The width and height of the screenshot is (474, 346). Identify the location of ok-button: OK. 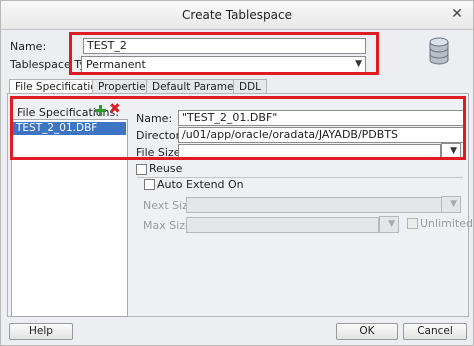
(367, 331).